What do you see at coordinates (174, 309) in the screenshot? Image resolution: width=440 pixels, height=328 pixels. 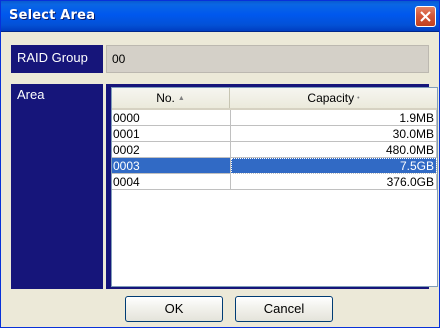 I see `ok-button: OK` at bounding box center [174, 309].